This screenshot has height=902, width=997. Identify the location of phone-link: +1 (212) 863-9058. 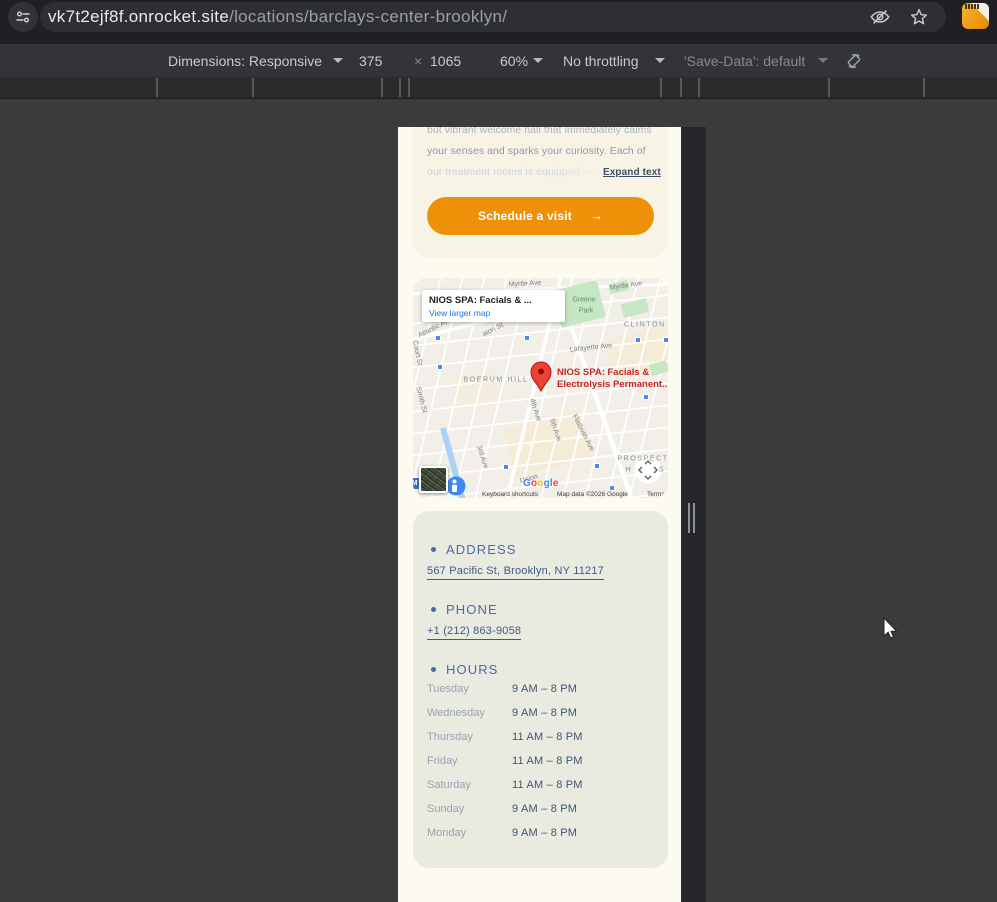
(474, 632).